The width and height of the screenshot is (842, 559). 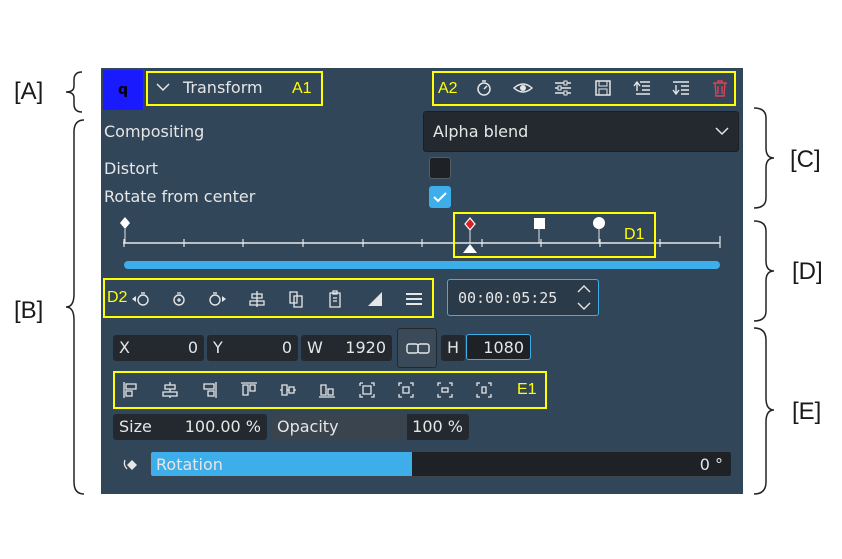 What do you see at coordinates (722, 131) in the screenshot?
I see `chevron-down-icon` at bounding box center [722, 131].